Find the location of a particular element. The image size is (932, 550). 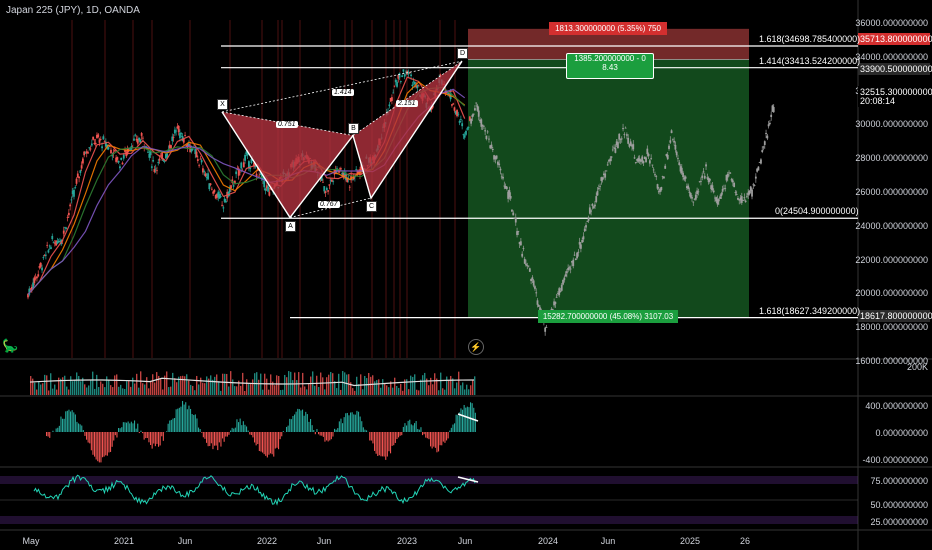

lightning-icon: ⚡ is located at coordinates (476, 347).